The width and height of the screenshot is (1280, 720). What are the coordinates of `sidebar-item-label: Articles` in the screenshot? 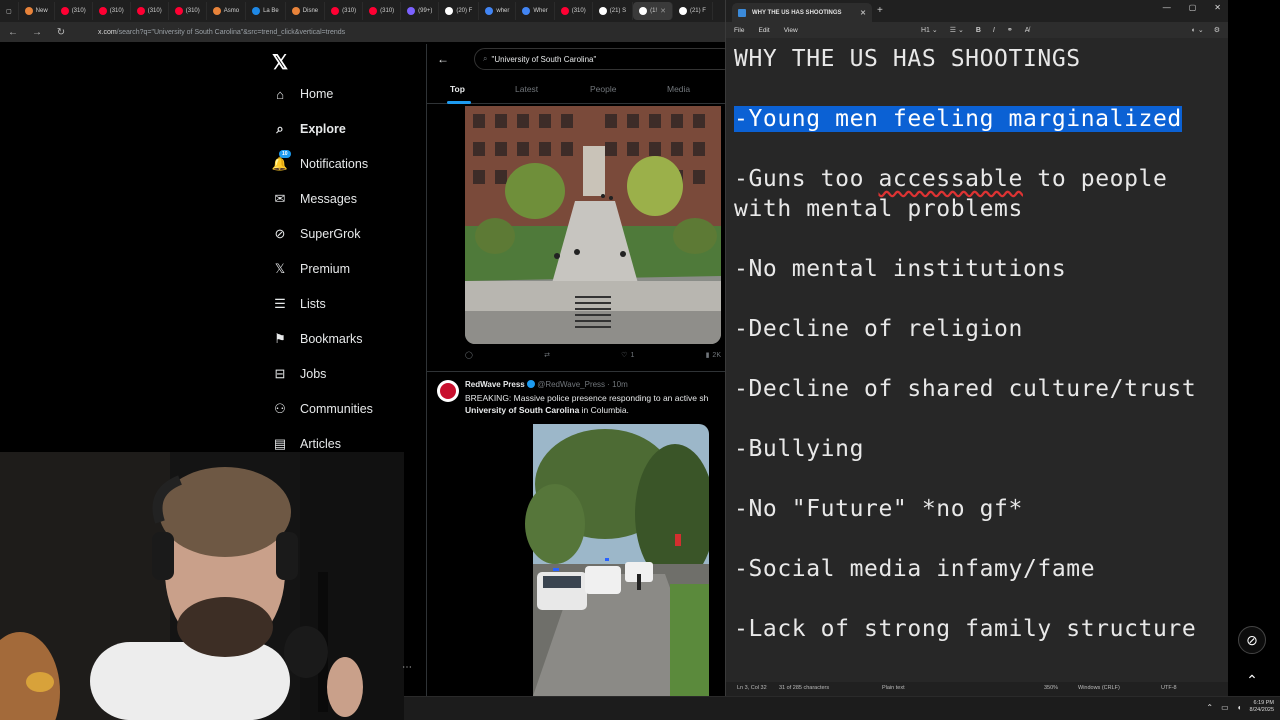 It's located at (320, 444).